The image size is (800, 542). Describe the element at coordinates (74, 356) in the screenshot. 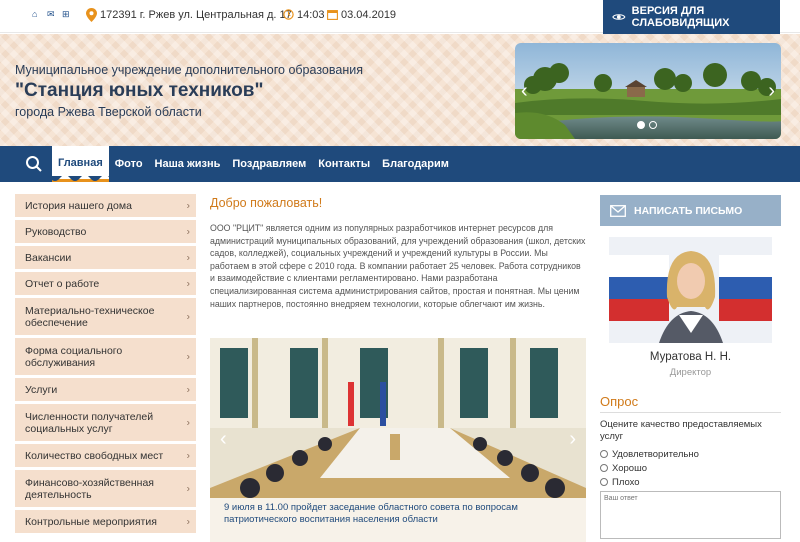

I see `sidebar-item-label: Форма социального обслуживания` at that location.